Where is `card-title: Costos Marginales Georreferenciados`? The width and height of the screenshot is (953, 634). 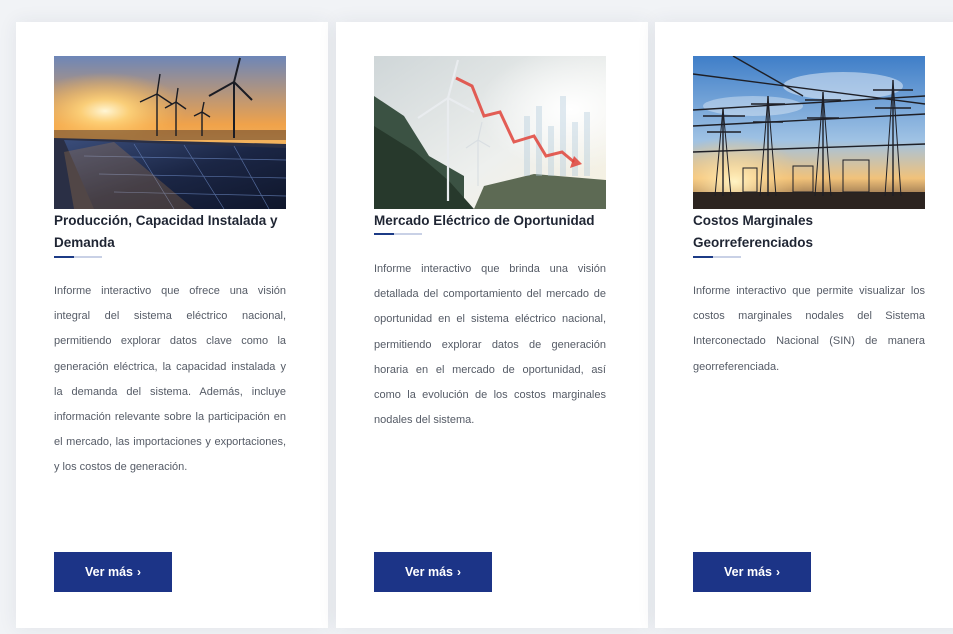
card-title: Costos Marginales Georreferenciados is located at coordinates (753, 231).